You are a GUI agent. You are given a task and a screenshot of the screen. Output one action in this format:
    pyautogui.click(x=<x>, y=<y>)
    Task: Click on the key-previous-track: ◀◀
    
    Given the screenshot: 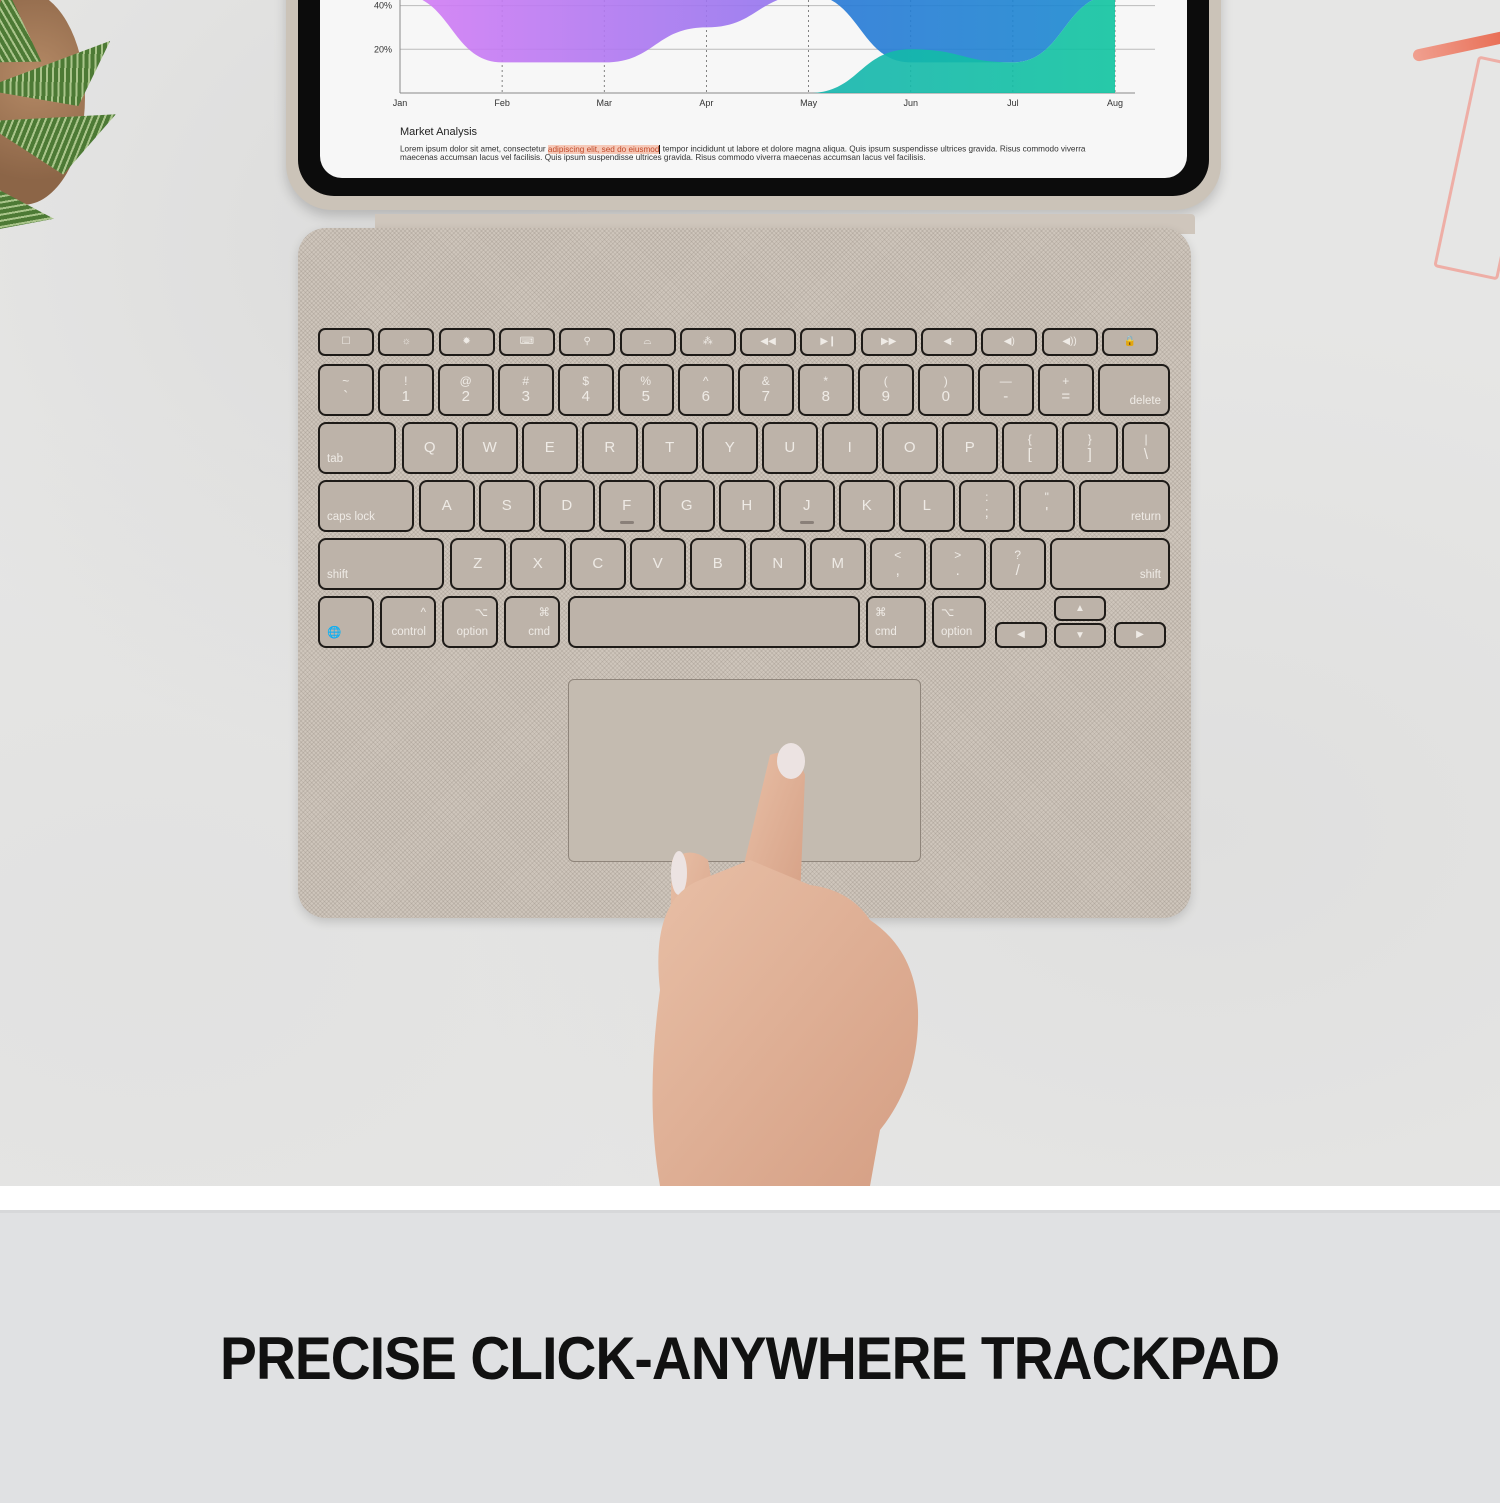 What is the action you would take?
    pyautogui.click(x=768, y=342)
    